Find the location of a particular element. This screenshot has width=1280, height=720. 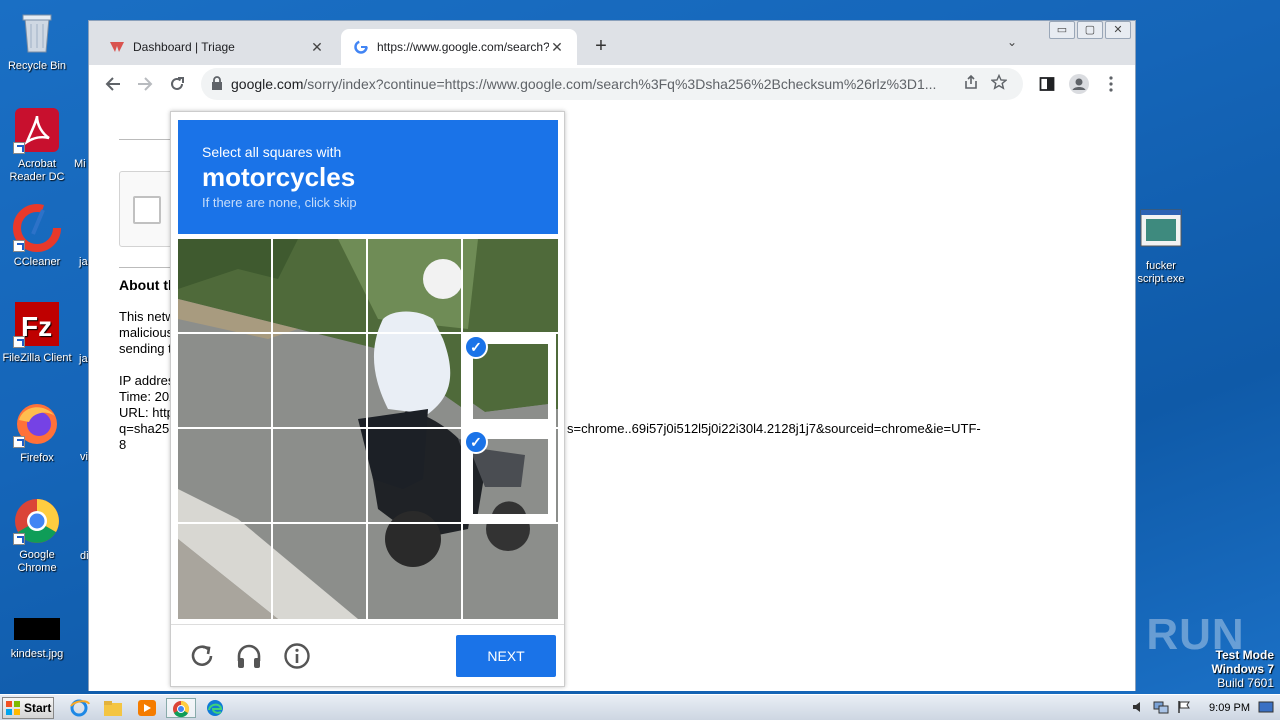

desktop-icon-ccleaner: CCleaner is located at coordinates (37, 236).